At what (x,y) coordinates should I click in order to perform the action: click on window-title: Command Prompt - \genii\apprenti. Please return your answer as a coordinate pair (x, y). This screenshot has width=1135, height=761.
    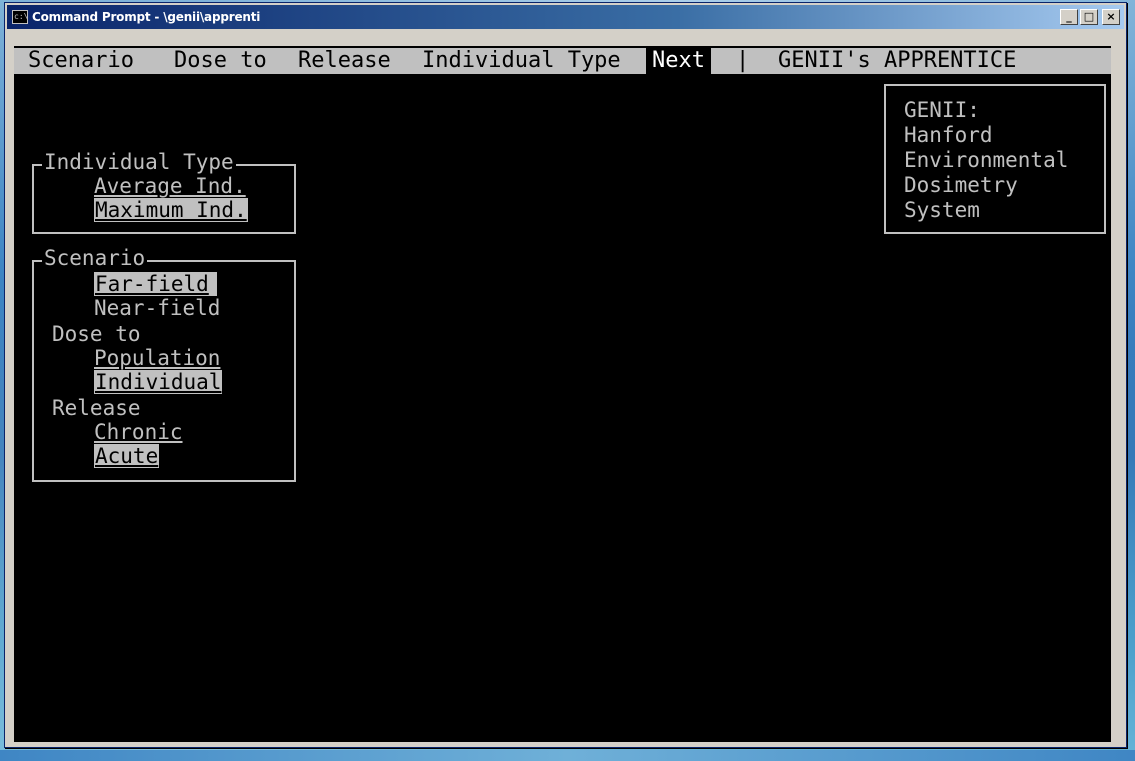
    Looking at the image, I should click on (146, 17).